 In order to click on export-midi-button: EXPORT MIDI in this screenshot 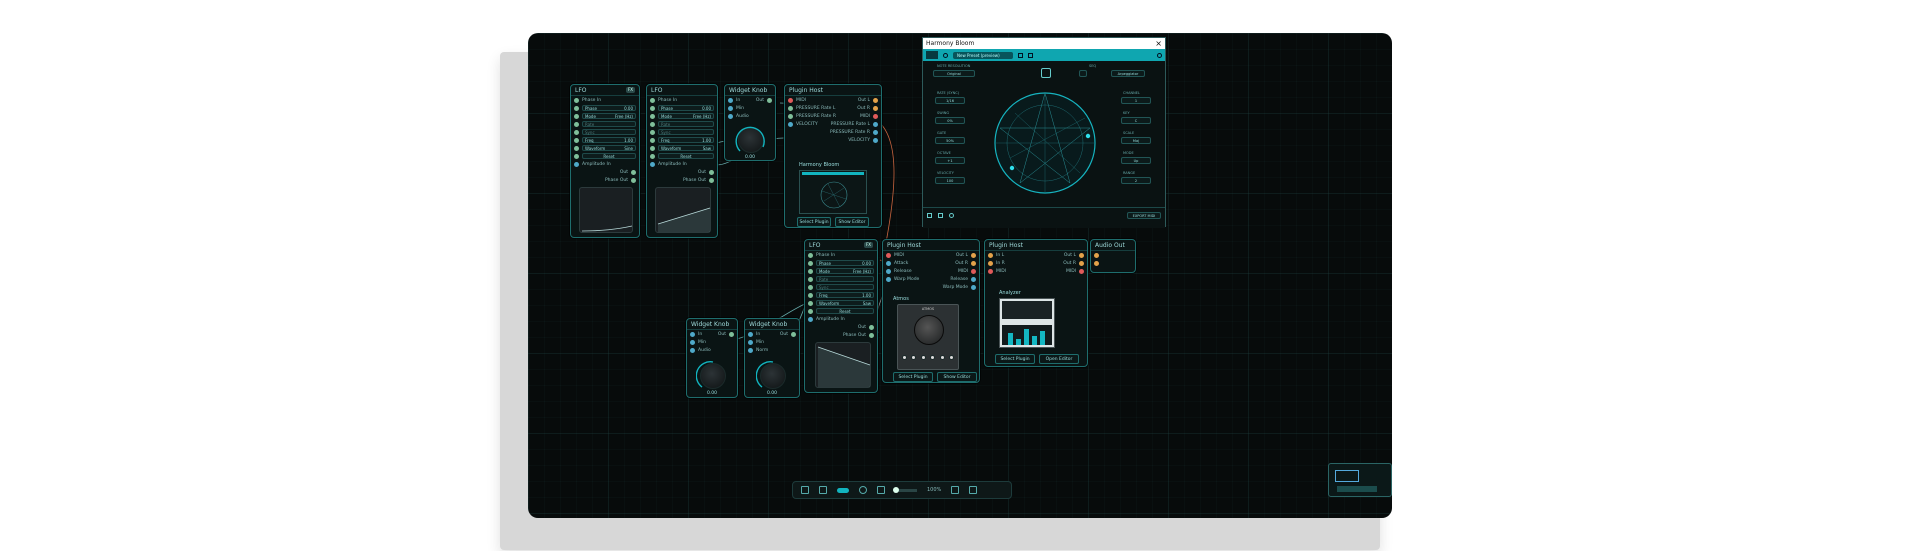, I will do `click(1144, 215)`.